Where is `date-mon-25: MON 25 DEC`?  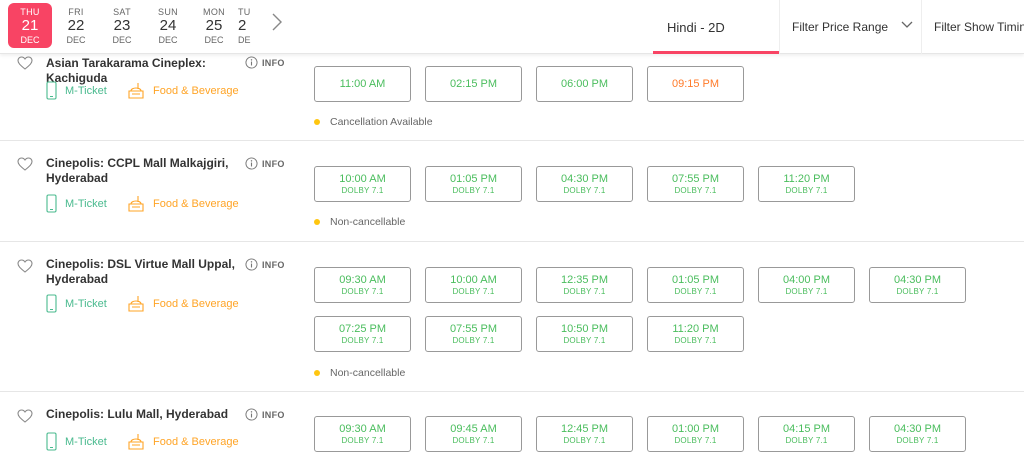 date-mon-25: MON 25 DEC is located at coordinates (214, 25).